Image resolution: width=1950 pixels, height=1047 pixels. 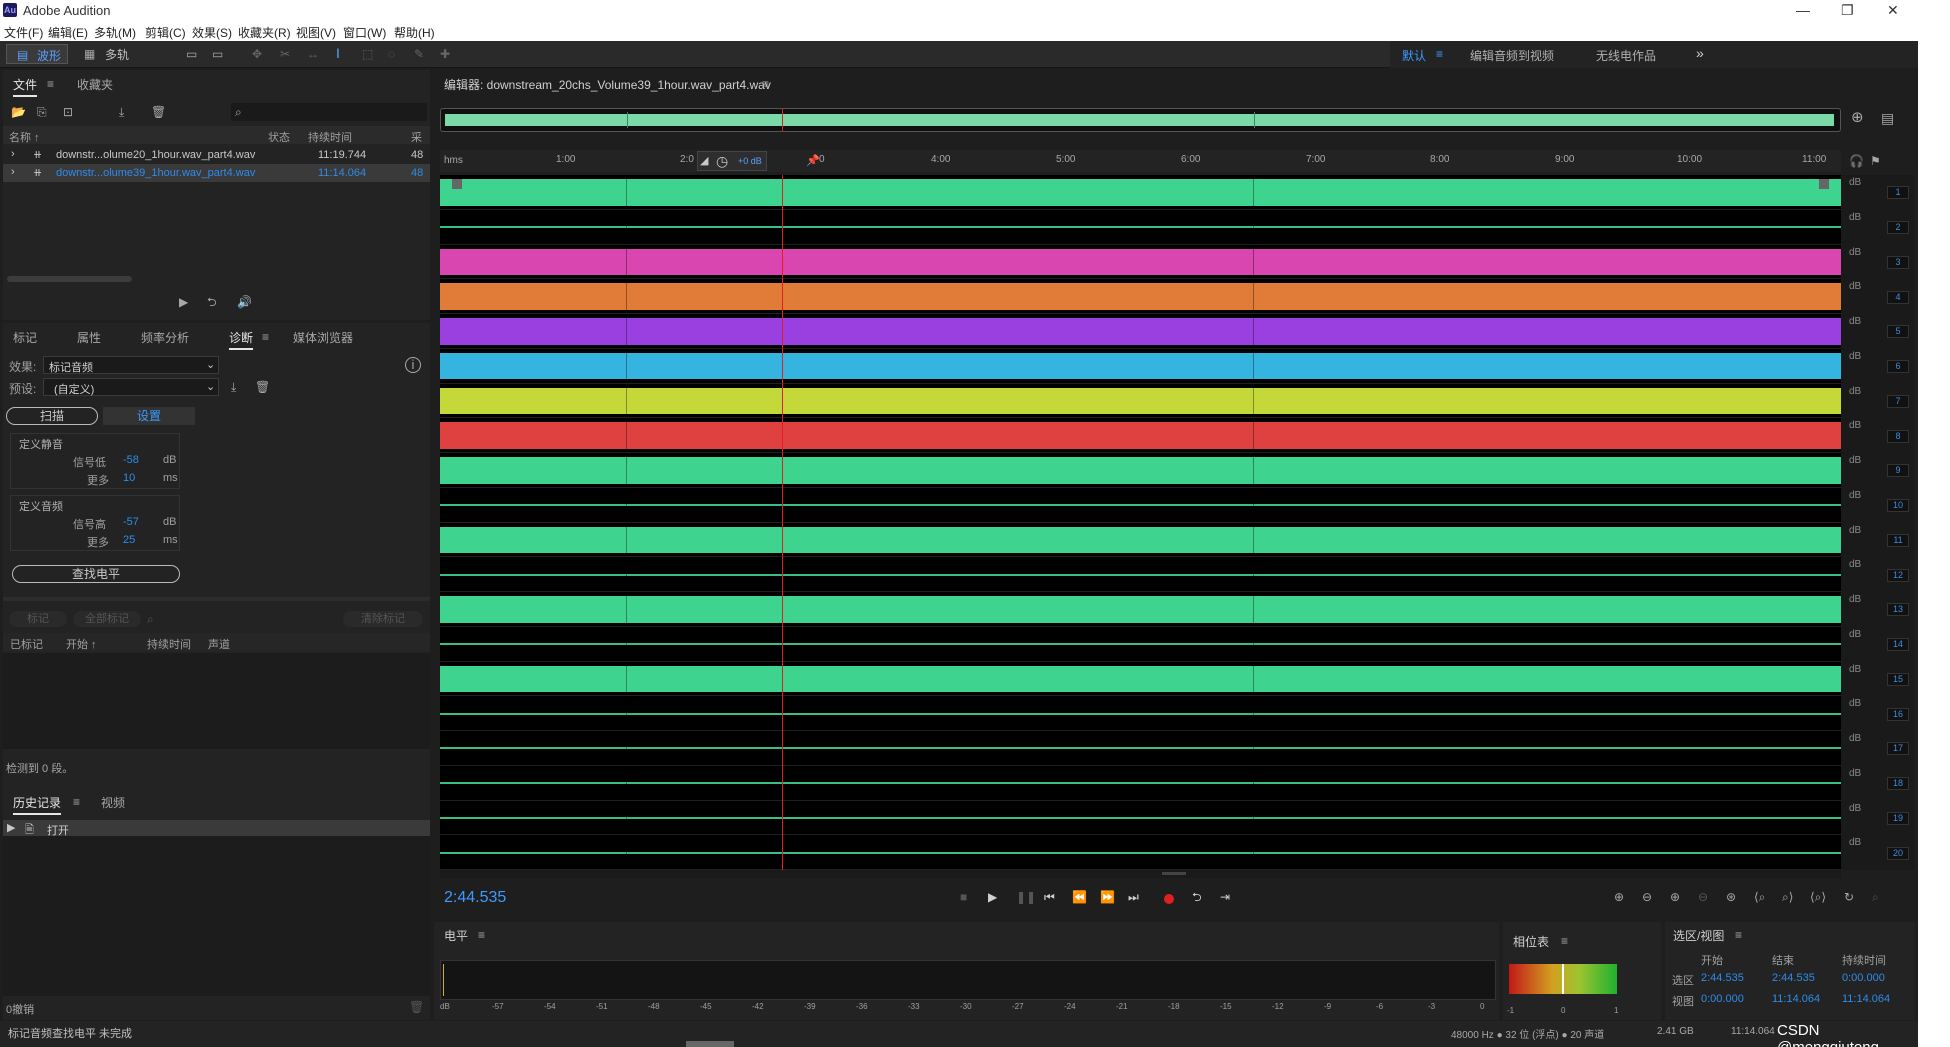 What do you see at coordinates (95, 84) in the screenshot?
I see `tab-favorites: 收藏夹` at bounding box center [95, 84].